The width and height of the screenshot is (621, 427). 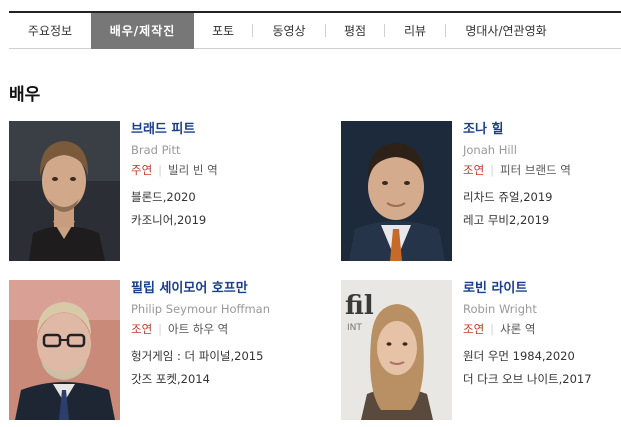 I want to click on tab-quotes-related: 명대사/연관영화, so click(x=506, y=31).